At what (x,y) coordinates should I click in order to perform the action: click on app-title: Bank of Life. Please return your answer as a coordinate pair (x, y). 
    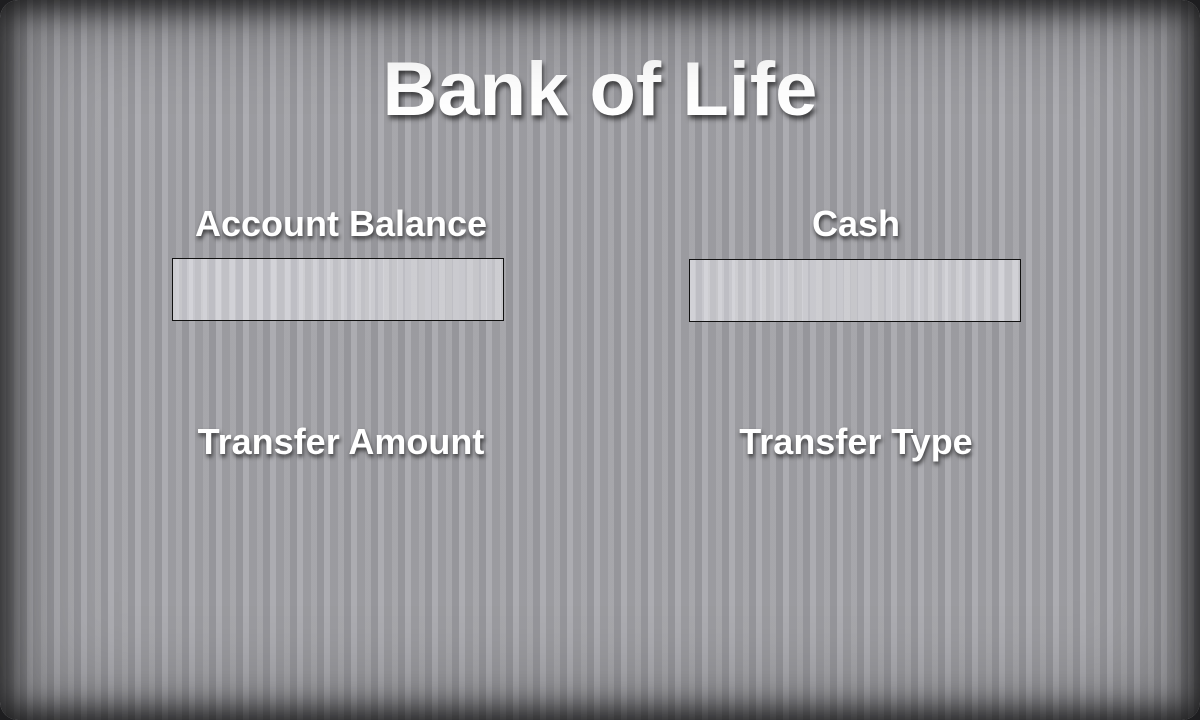
    Looking at the image, I should click on (600, 89).